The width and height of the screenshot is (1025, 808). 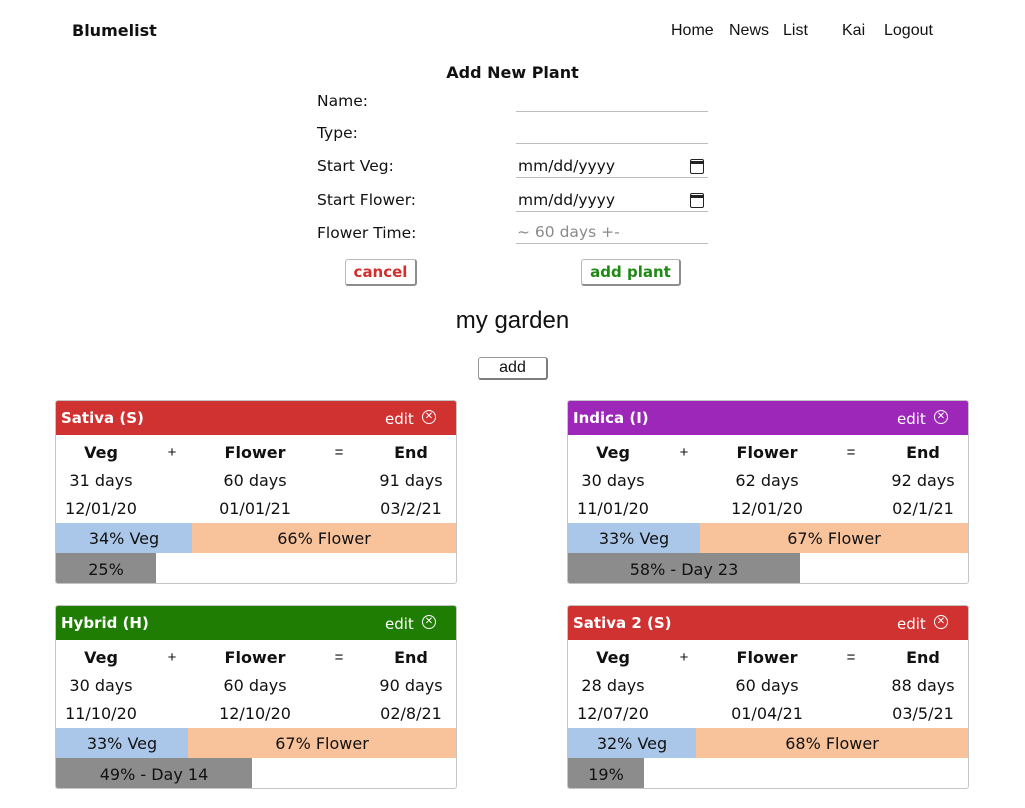 I want to click on flower-percent-label: 68% Flower, so click(x=832, y=743).